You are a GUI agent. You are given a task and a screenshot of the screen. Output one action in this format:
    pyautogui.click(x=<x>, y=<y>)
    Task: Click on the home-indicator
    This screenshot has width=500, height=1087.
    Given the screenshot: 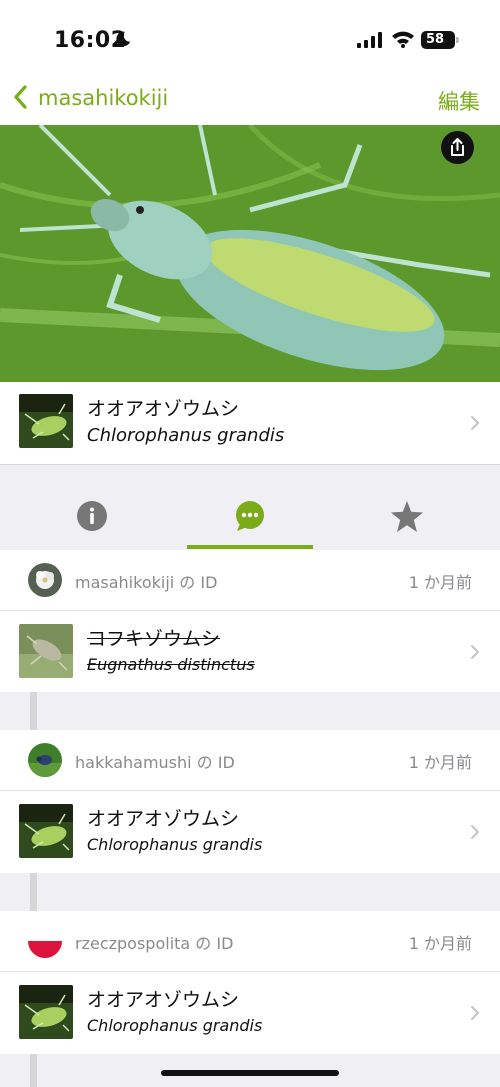 What is the action you would take?
    pyautogui.click(x=250, y=1073)
    